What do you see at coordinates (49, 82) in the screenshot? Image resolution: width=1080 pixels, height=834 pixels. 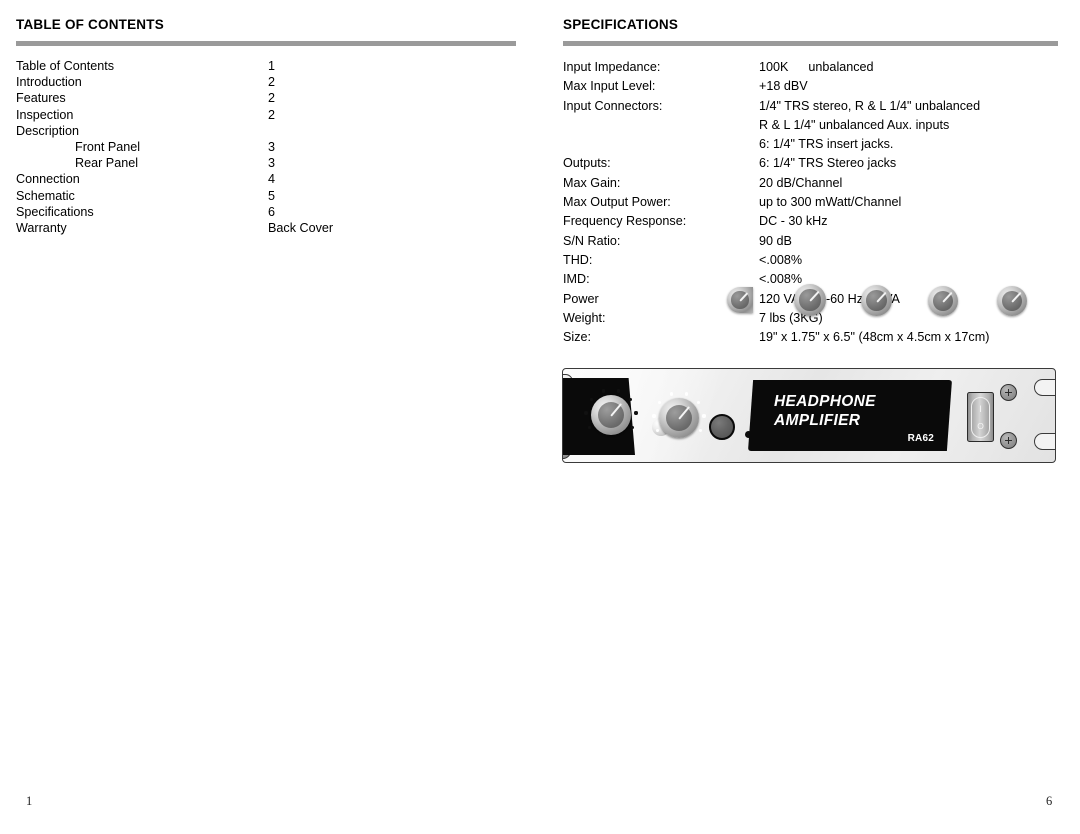 I see `toc-entry-label: Introduction` at bounding box center [49, 82].